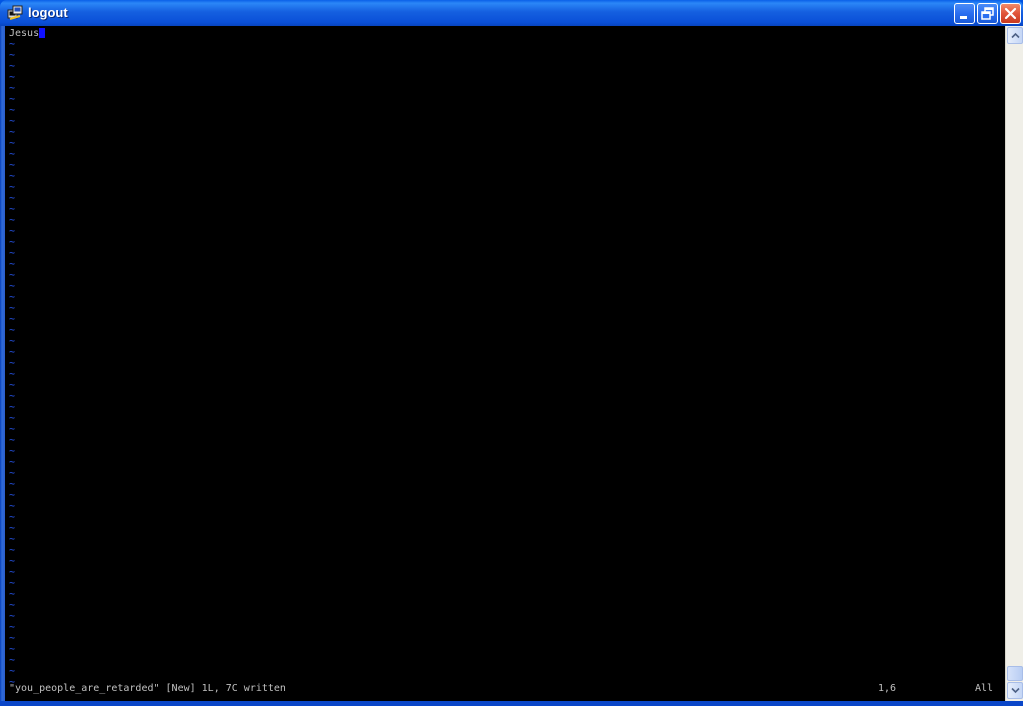  What do you see at coordinates (887, 688) in the screenshot?
I see `cursor-position: 1,6` at bounding box center [887, 688].